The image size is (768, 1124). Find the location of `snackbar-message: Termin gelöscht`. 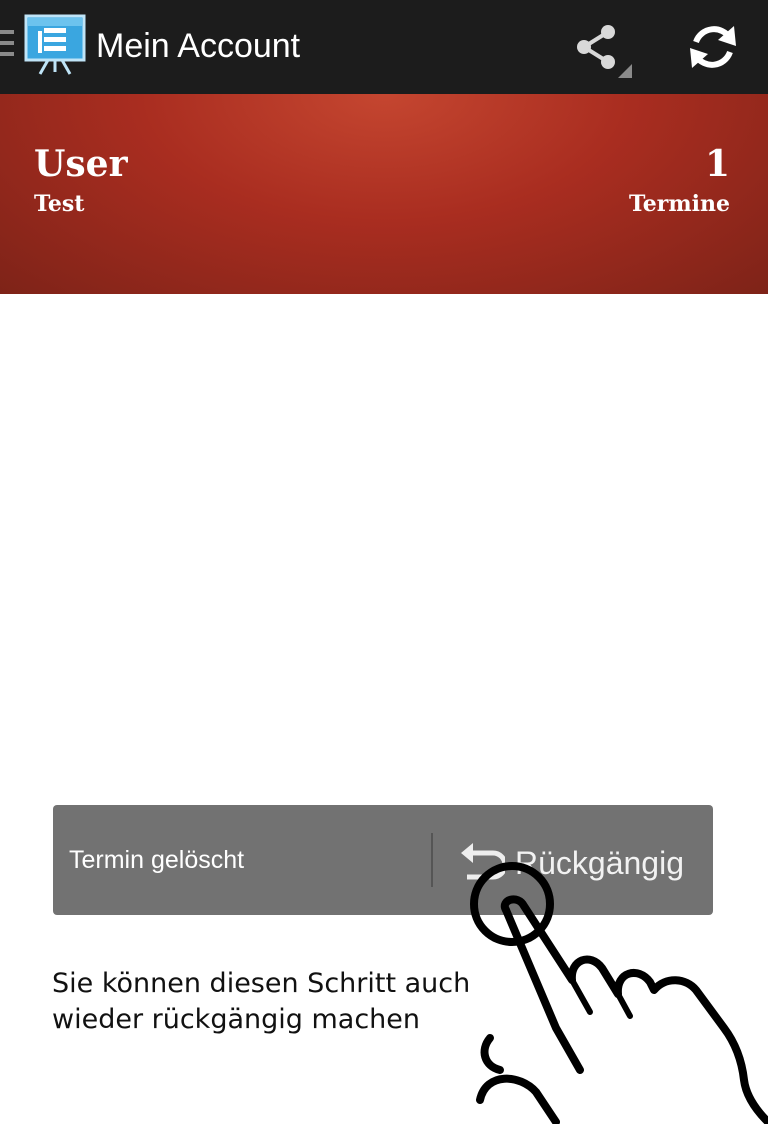

snackbar-message: Termin gelöscht is located at coordinates (157, 860).